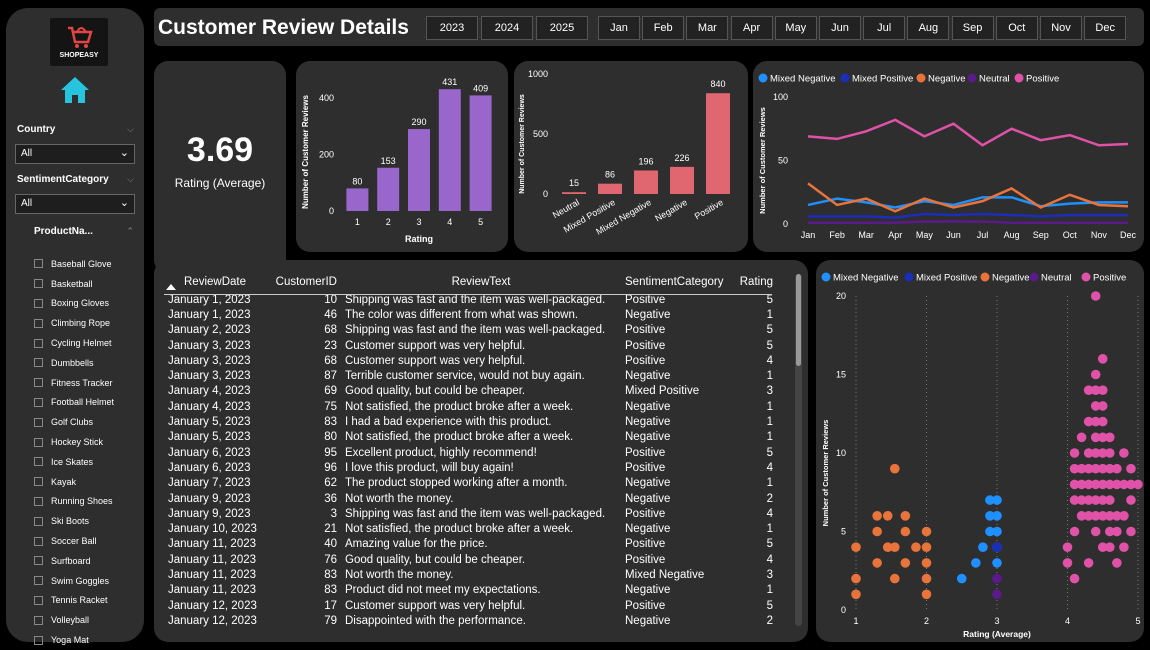 Image resolution: width=1150 pixels, height=650 pixels. Describe the element at coordinates (75, 154) in the screenshot. I see `country-select: All ⌄` at that location.